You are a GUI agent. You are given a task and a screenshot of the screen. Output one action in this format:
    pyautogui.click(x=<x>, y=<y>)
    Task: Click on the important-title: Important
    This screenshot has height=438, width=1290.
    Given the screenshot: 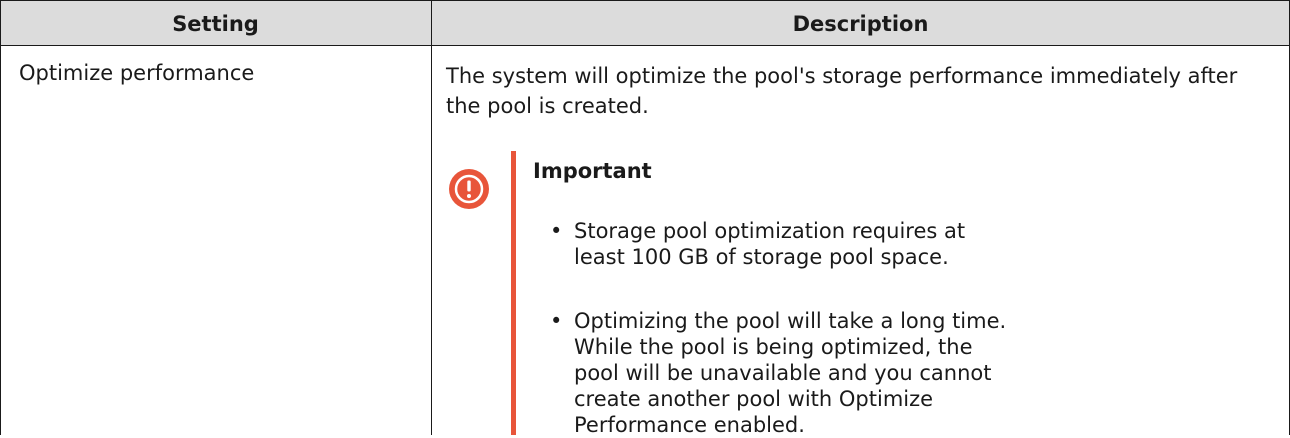 What is the action you would take?
    pyautogui.click(x=592, y=171)
    